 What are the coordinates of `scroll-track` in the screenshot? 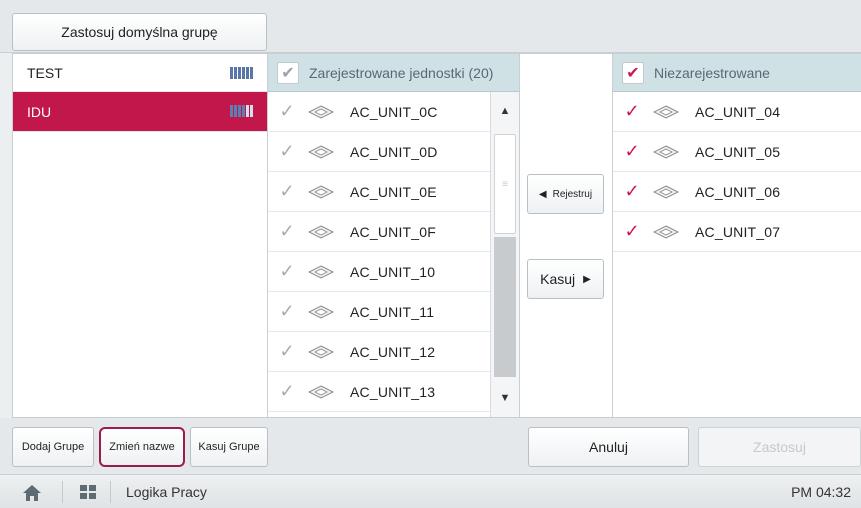 It's located at (505, 307).